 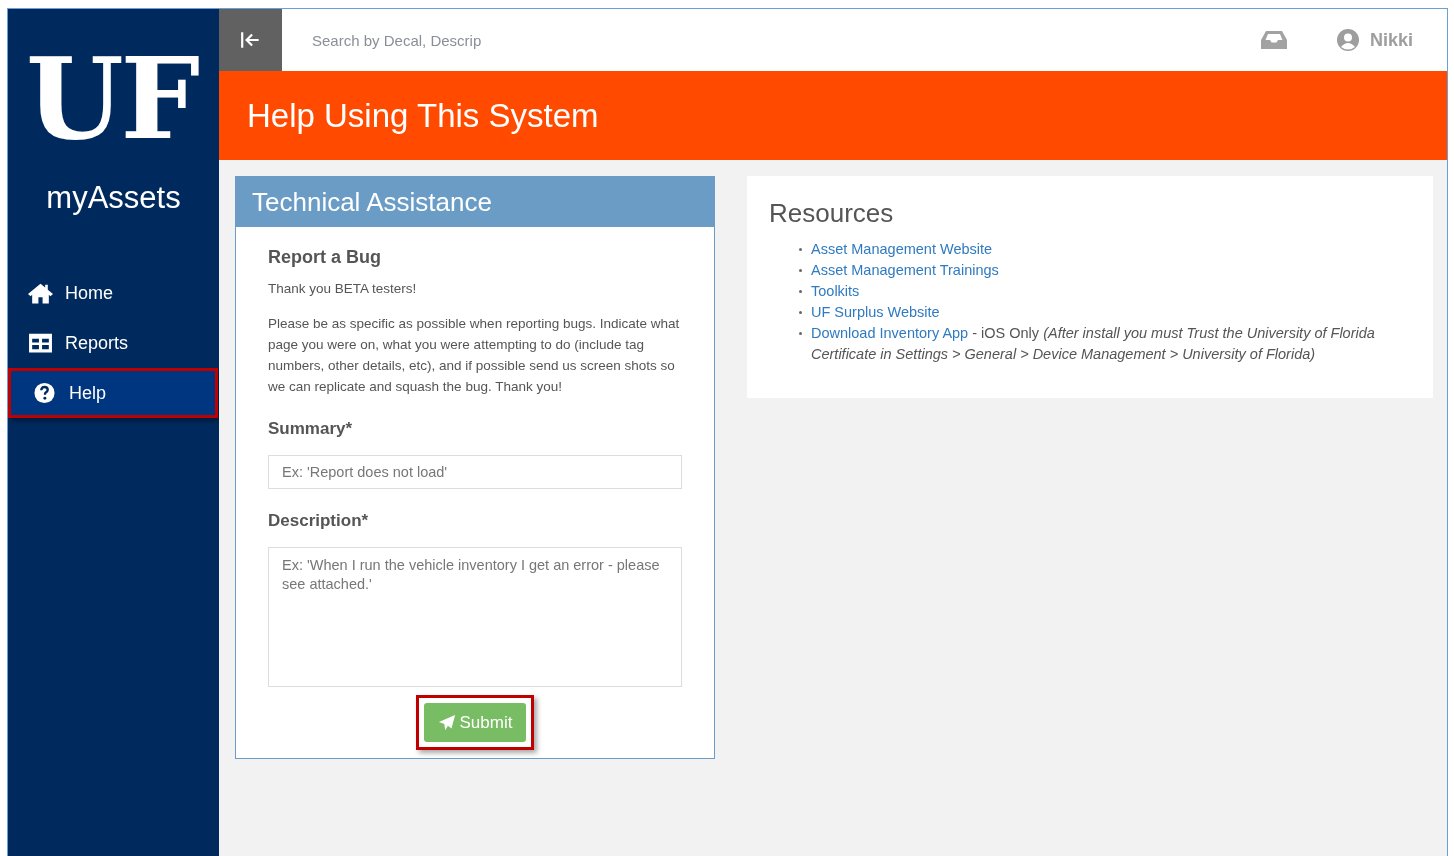 I want to click on resource-link: Toolkits, so click(x=835, y=291).